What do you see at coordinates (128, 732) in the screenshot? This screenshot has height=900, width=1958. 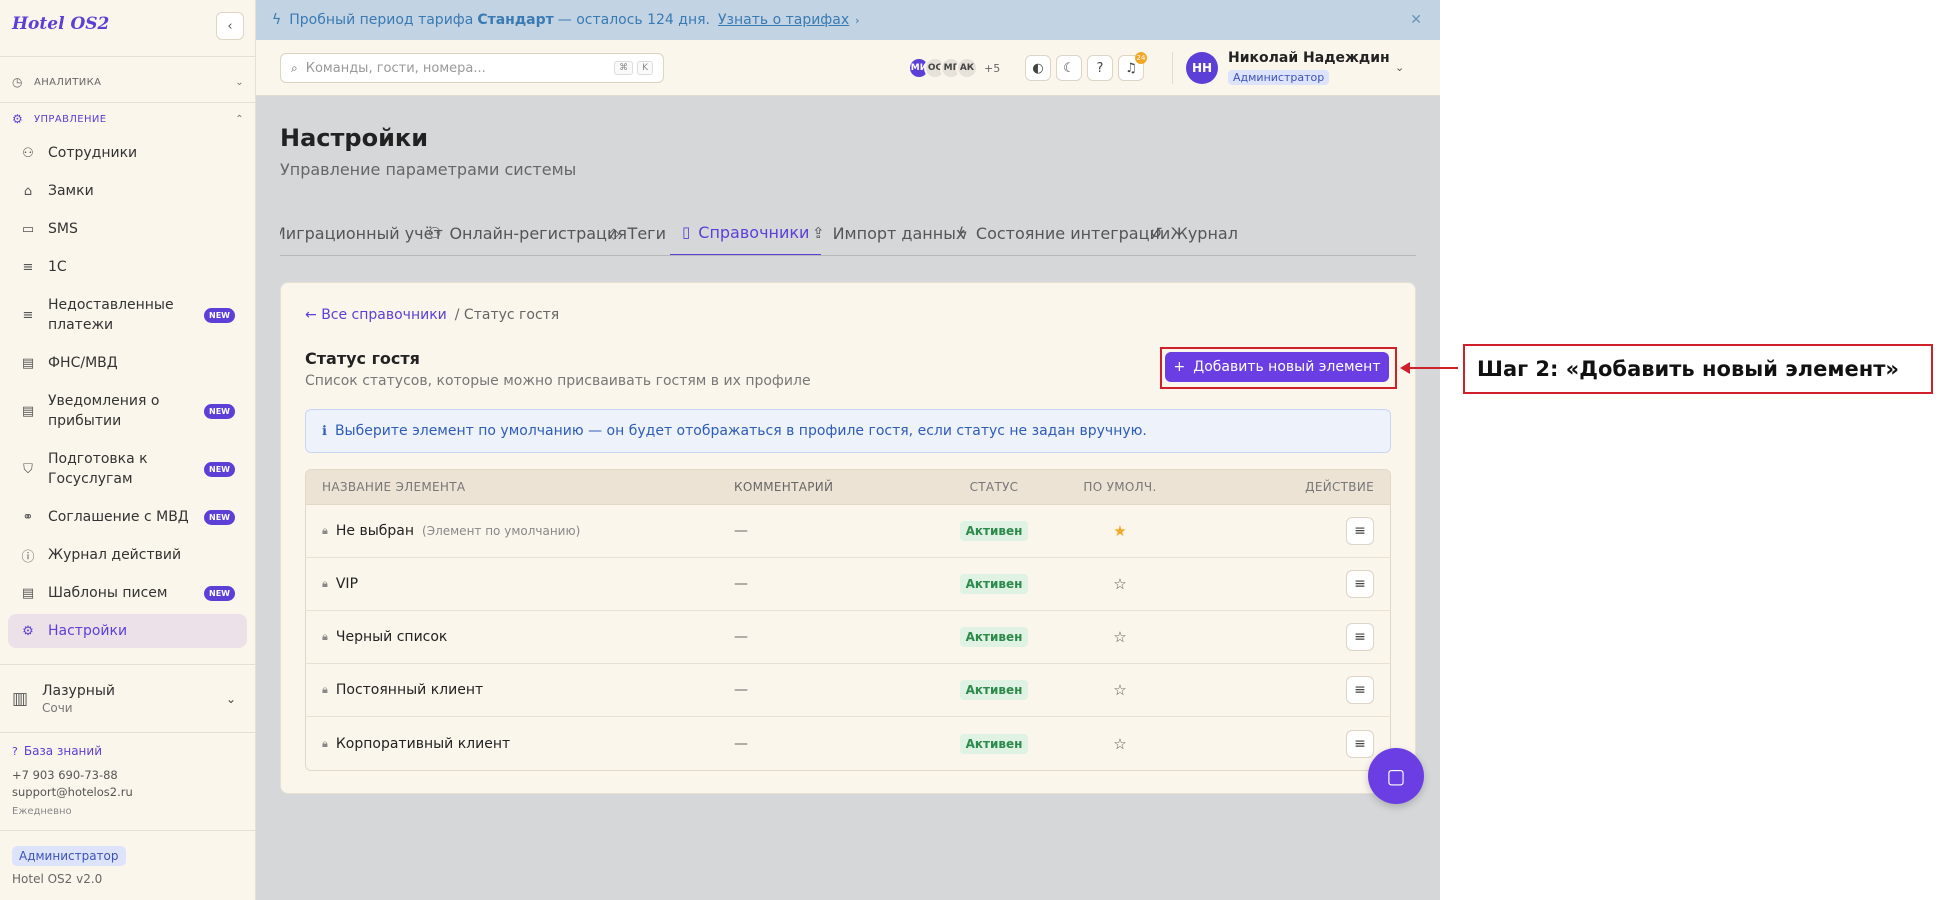 I see `sidebar-divider` at bounding box center [128, 732].